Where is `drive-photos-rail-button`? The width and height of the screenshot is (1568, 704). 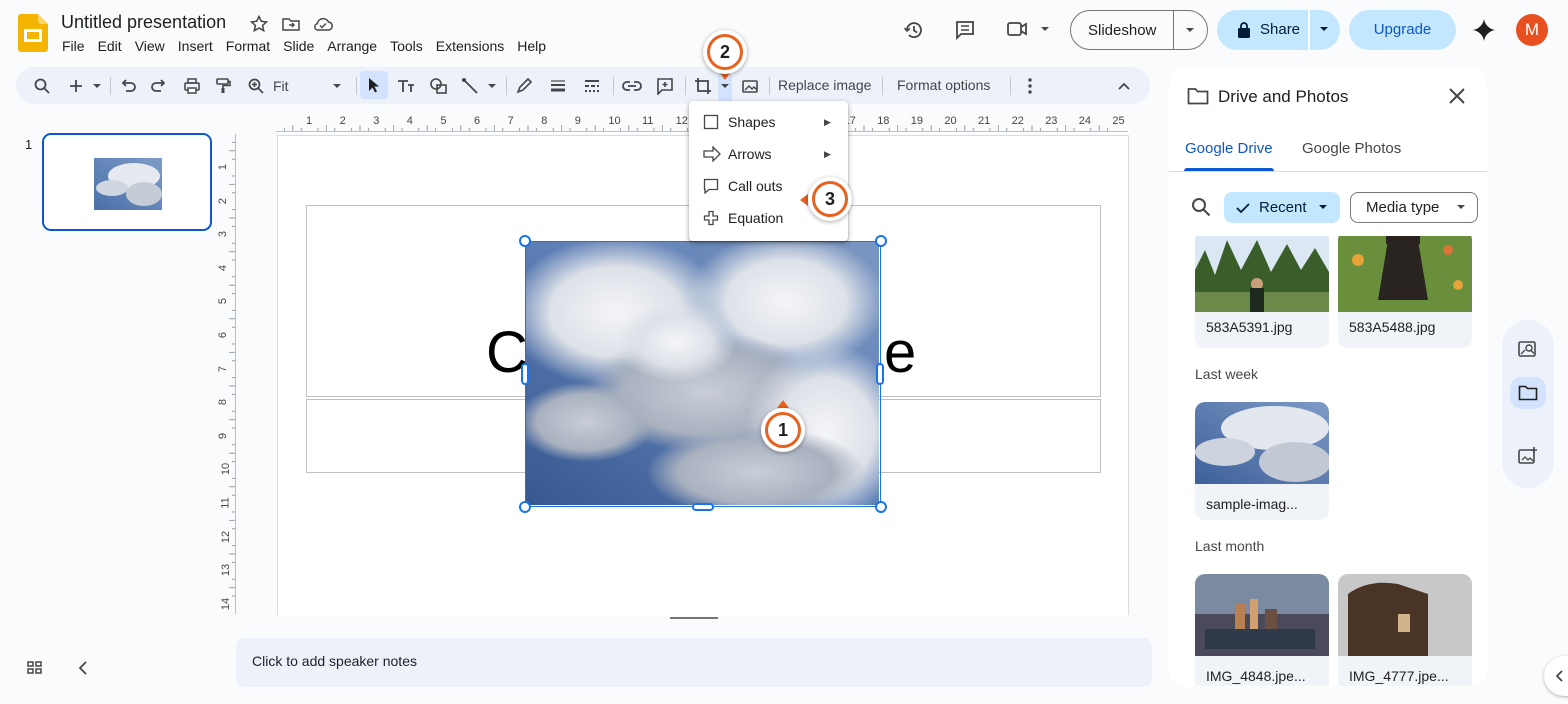 drive-photos-rail-button is located at coordinates (1528, 393).